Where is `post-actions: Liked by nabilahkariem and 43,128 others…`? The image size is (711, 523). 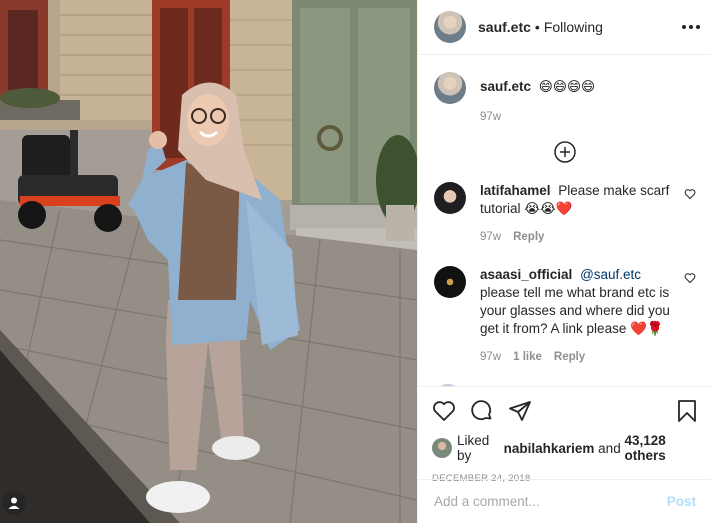 post-actions: Liked by nabilahkariem and 43,128 others… is located at coordinates (564, 435).